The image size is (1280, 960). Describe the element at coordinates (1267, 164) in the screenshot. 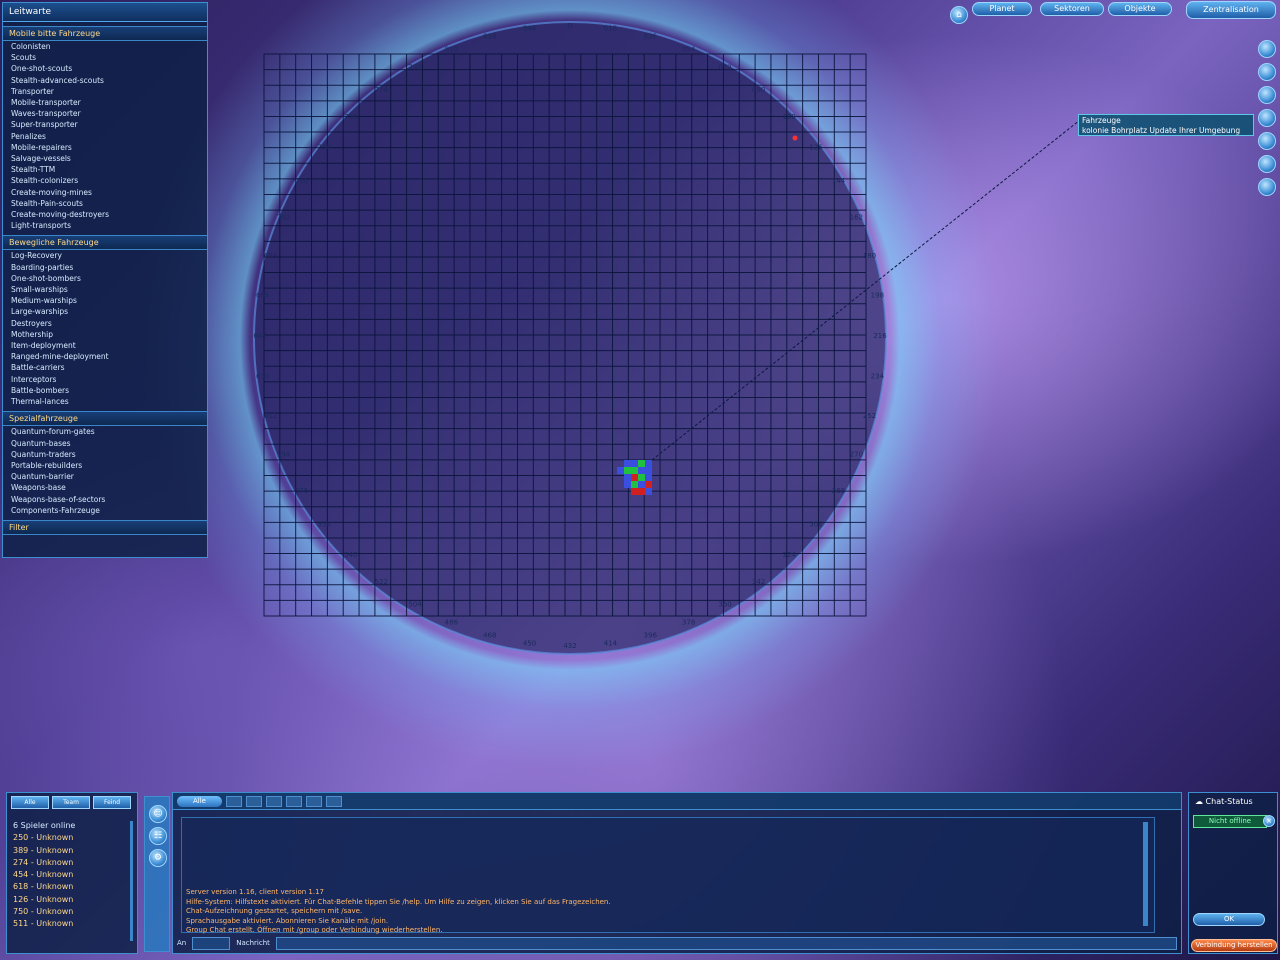

I see `fleet-icon` at that location.